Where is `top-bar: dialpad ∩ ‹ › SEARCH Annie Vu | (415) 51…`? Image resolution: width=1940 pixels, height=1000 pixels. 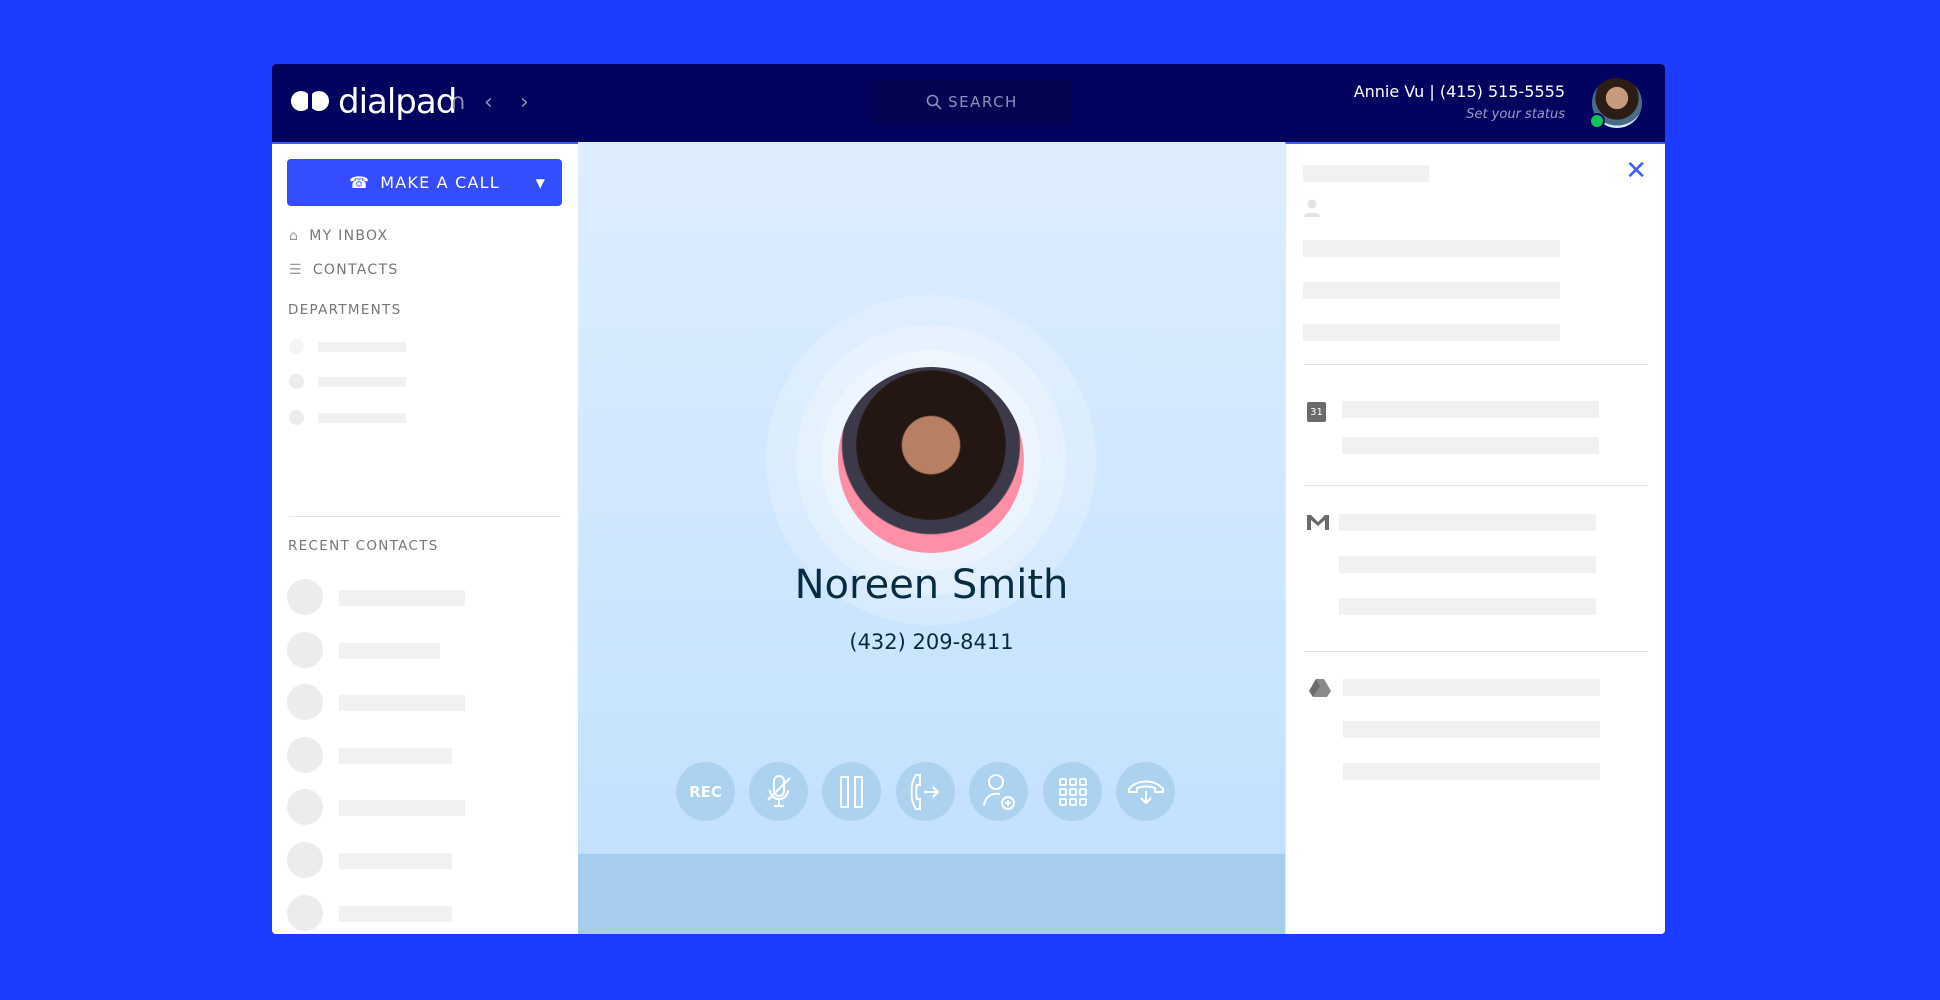 top-bar: dialpad ∩ ‹ › SEARCH Annie Vu | (415) 51… is located at coordinates (968, 103).